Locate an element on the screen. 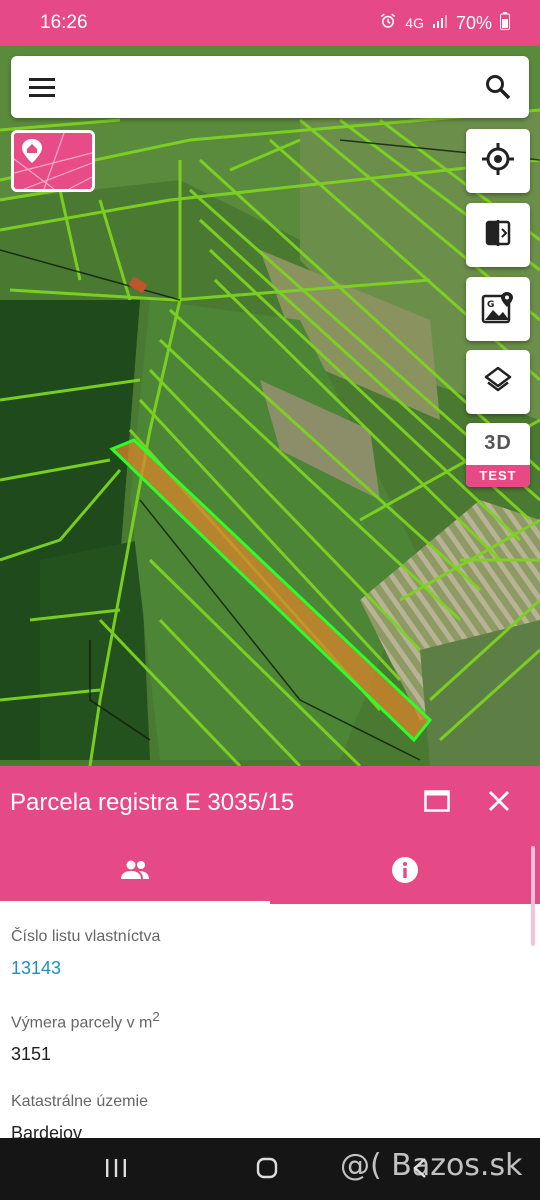 The image size is (540, 1200). maximize-icon is located at coordinates (437, 803).